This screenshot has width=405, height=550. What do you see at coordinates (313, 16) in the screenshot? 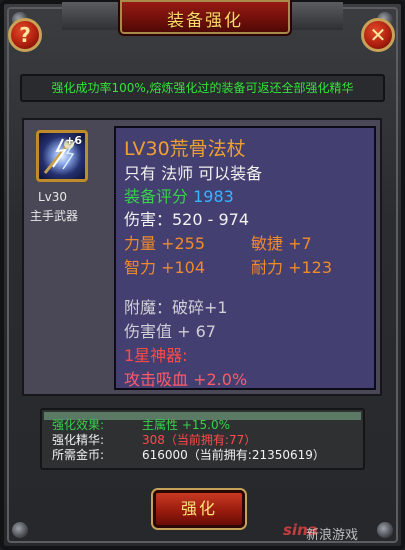
I see `title-wing-right` at bounding box center [313, 16].